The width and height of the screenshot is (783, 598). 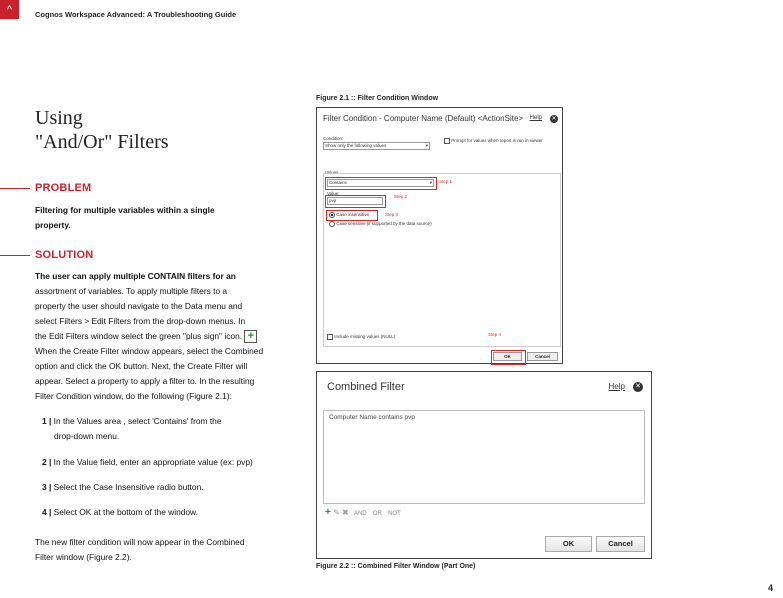 I want to click on page-number: 4, so click(x=770, y=588).